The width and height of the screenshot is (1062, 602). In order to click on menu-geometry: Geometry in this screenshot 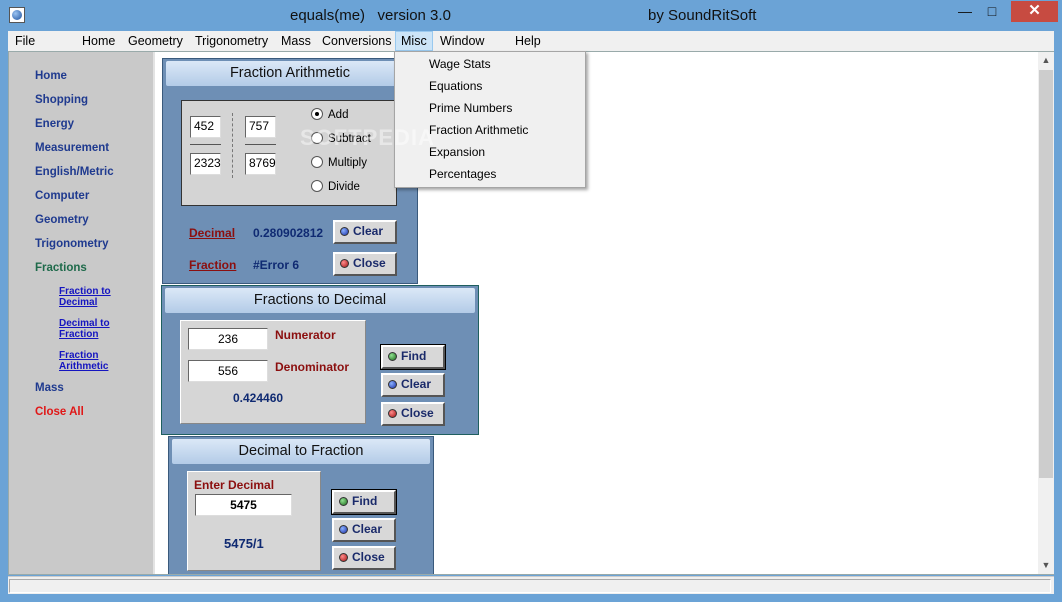, I will do `click(155, 41)`.